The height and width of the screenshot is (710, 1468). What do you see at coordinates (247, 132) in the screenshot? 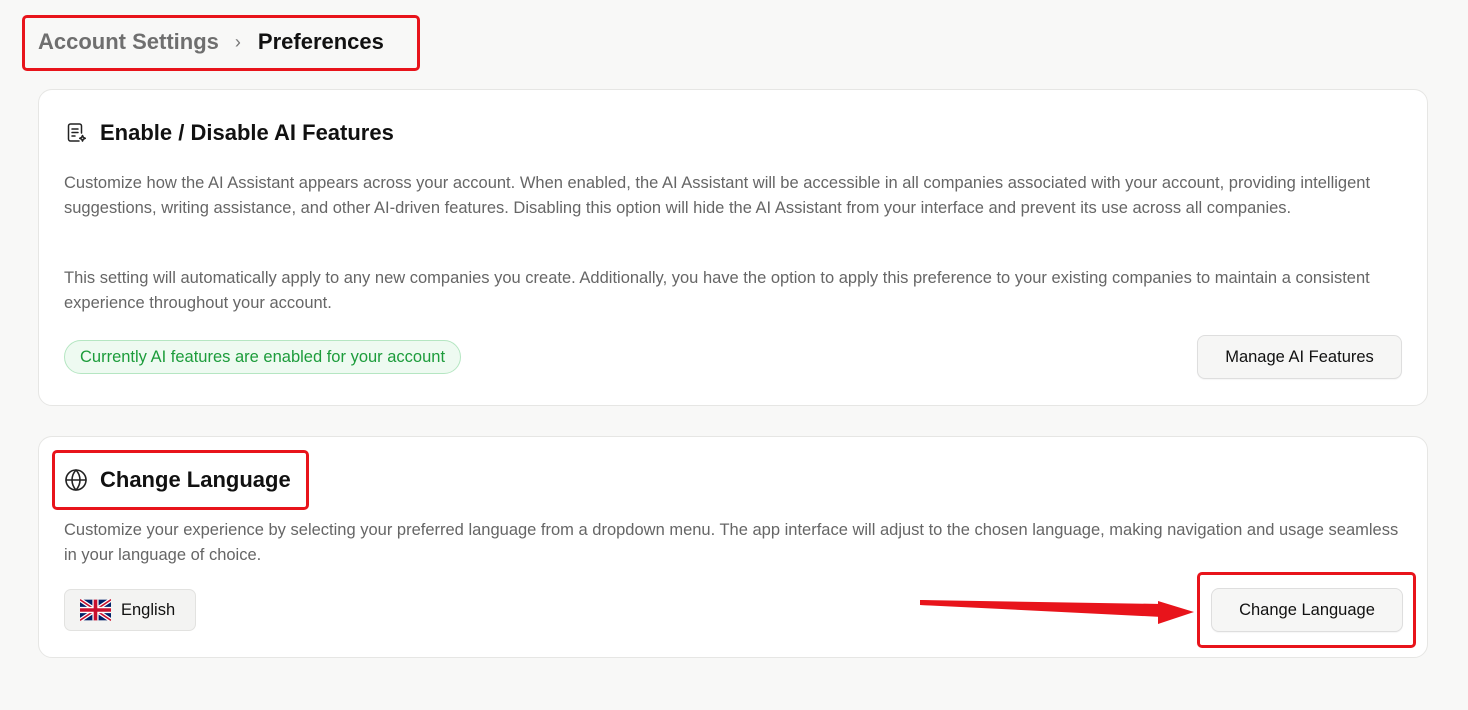
I see `ai-features-title: Enable / Disable AI Features` at bounding box center [247, 132].